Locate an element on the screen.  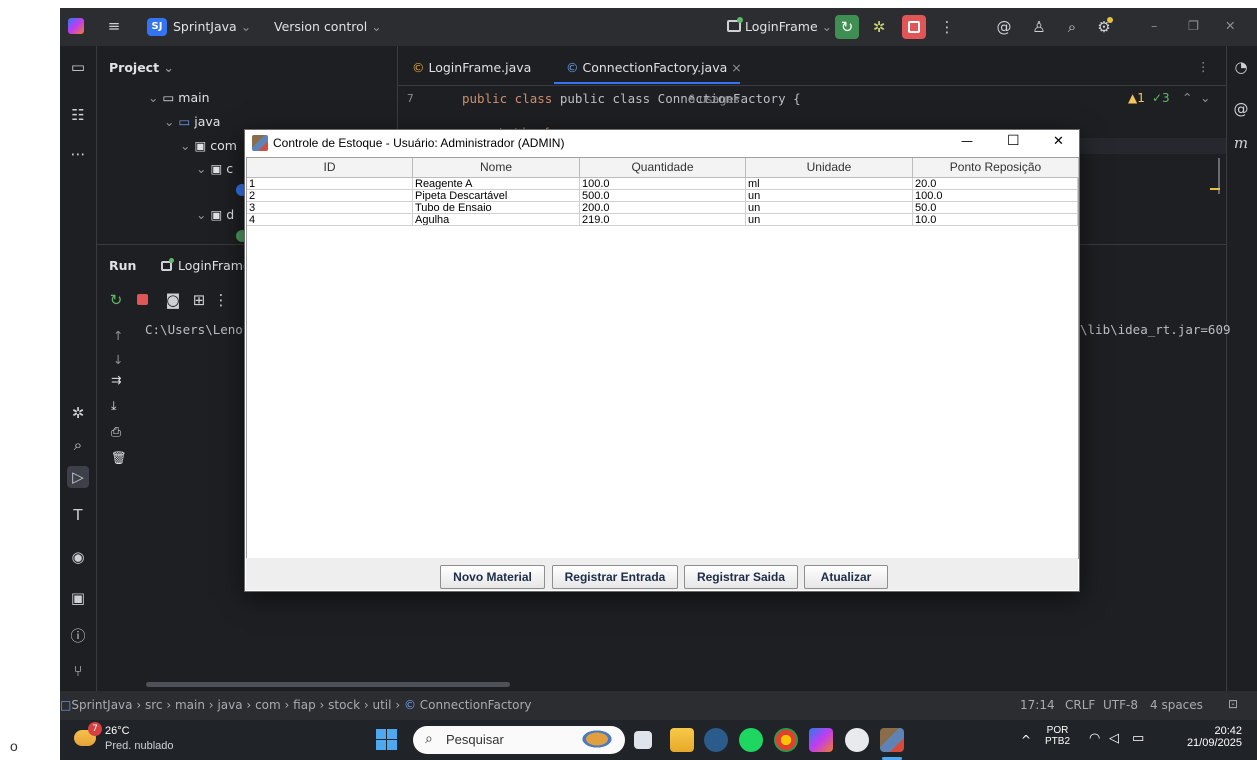
breadcrumb-item: stock is located at coordinates (344, 705).